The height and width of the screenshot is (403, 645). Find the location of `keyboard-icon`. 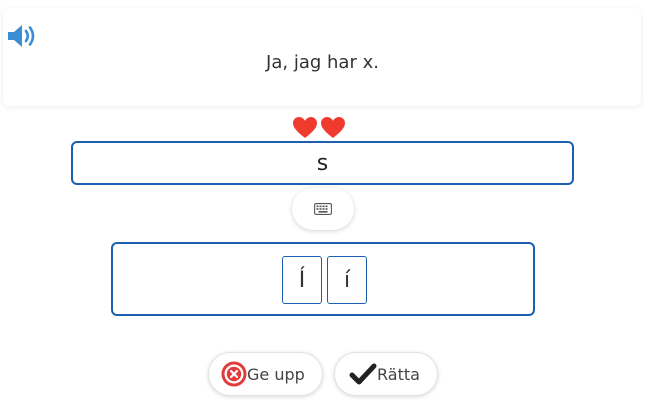

keyboard-icon is located at coordinates (323, 209).